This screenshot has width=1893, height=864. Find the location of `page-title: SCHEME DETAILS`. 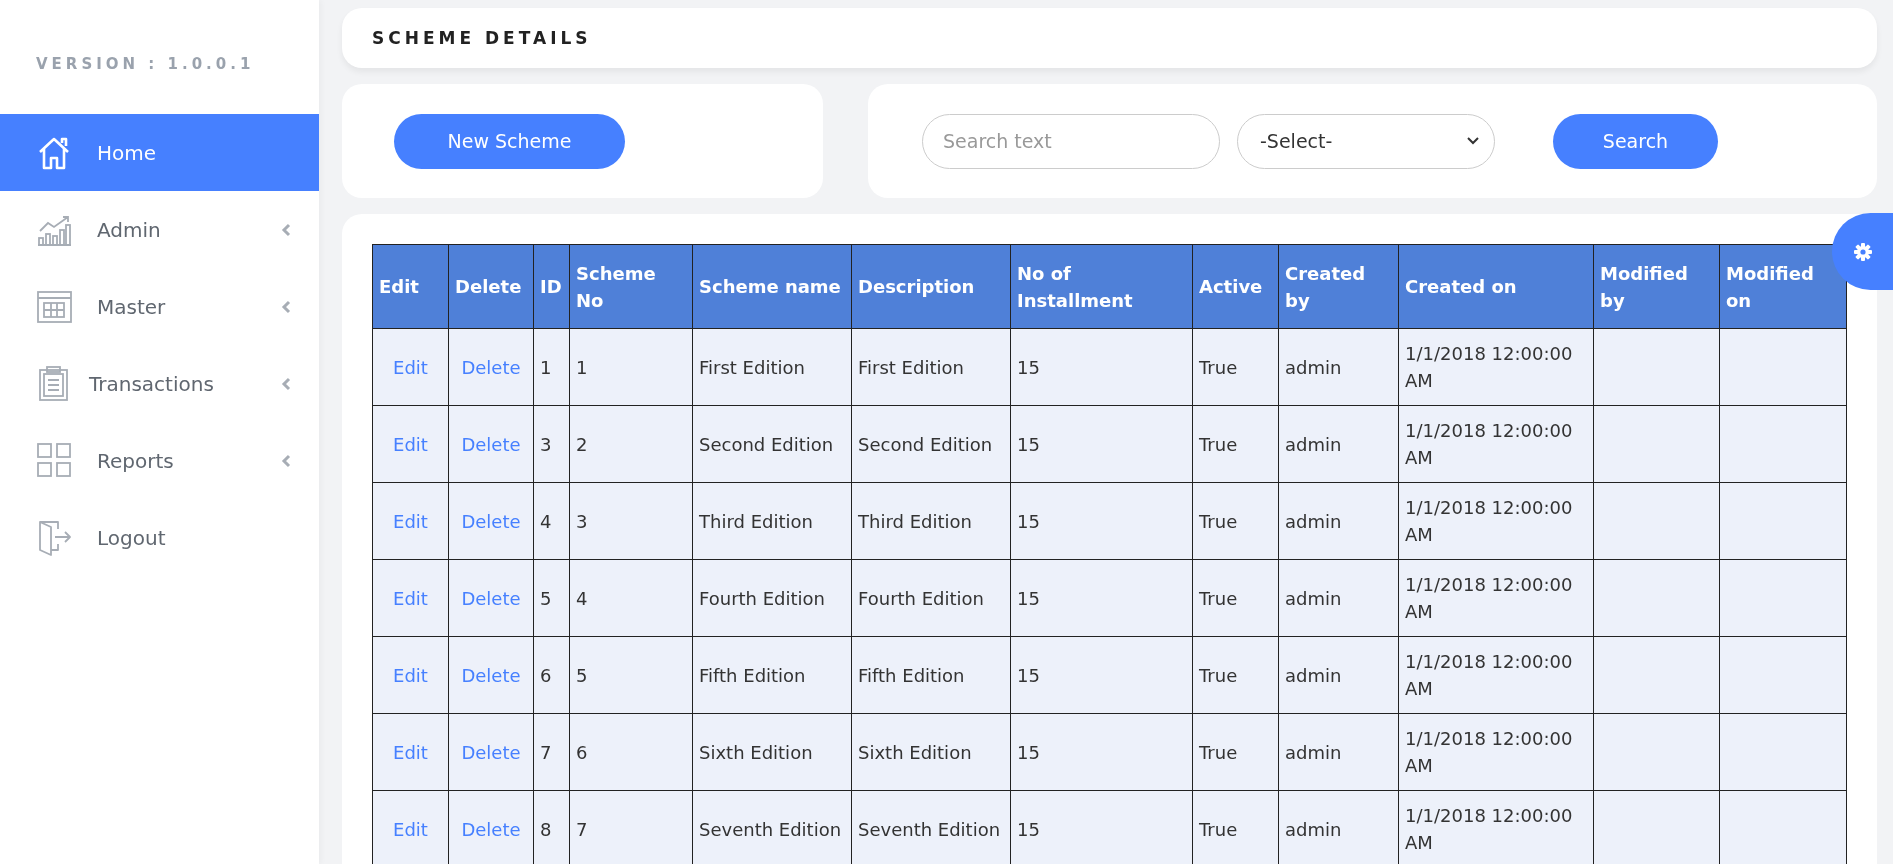

page-title: SCHEME DETAILS is located at coordinates (482, 38).